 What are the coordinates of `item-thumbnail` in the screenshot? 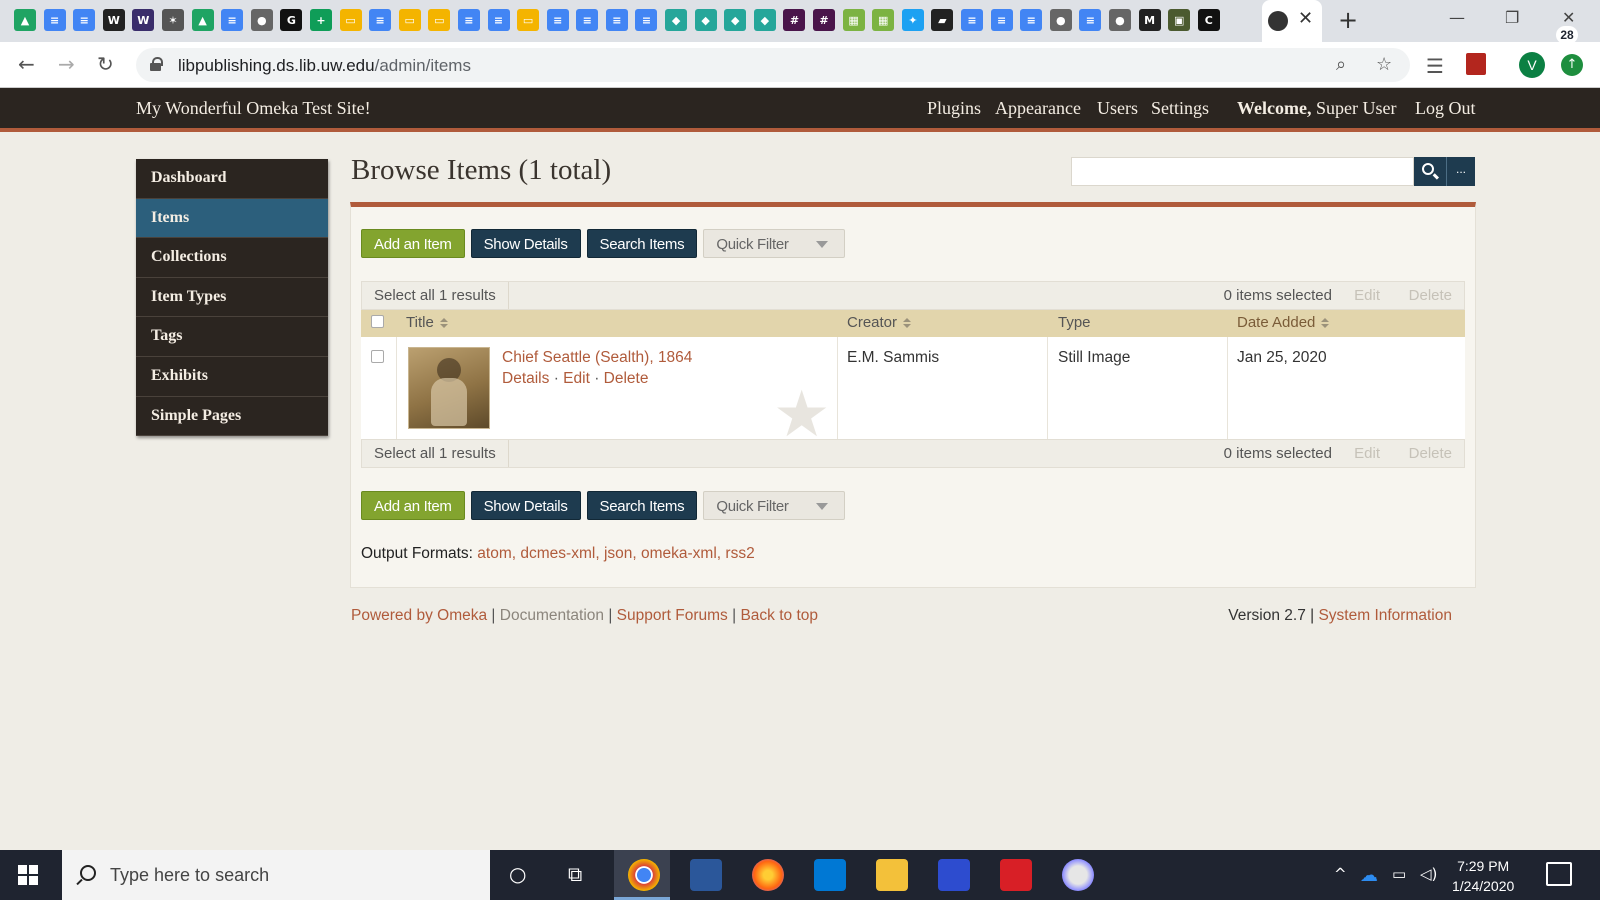 It's located at (449, 388).